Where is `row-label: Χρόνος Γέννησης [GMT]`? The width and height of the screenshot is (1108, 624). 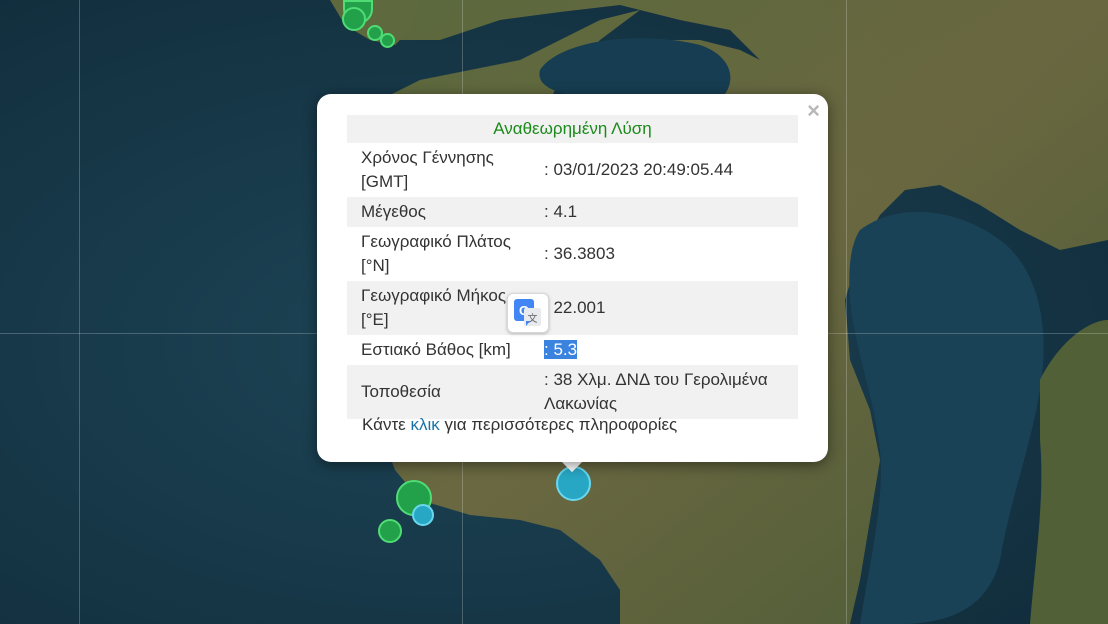 row-label: Χρόνος Γέννησης [GMT] is located at coordinates (427, 169).